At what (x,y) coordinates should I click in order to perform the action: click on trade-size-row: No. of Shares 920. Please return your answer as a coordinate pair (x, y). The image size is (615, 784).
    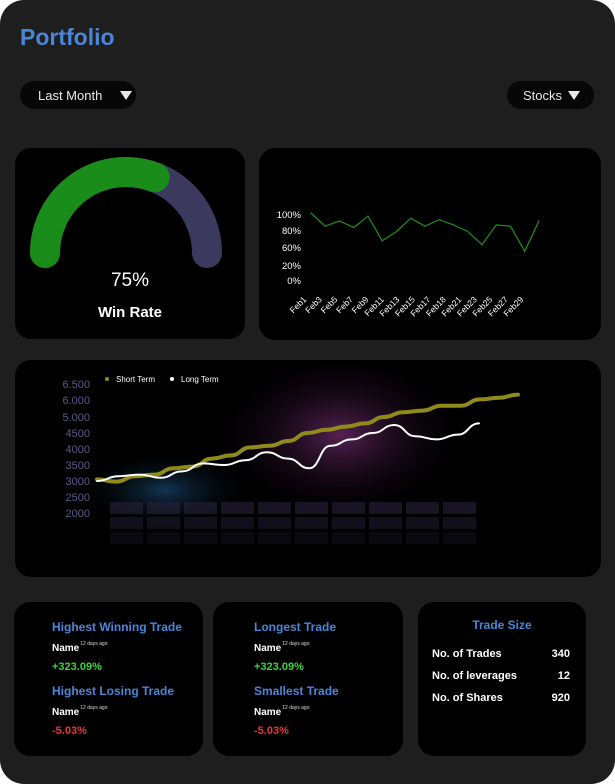
    Looking at the image, I should click on (501, 698).